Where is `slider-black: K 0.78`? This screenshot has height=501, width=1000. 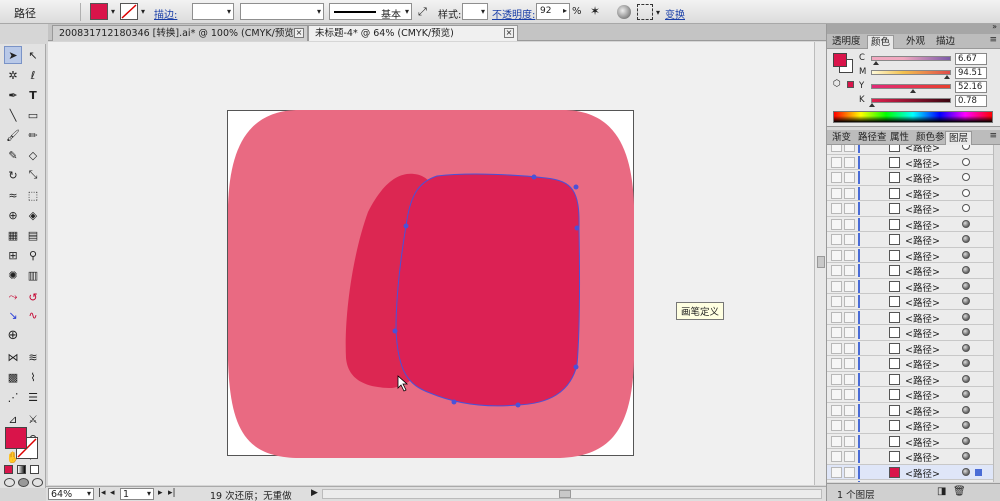 slider-black: K 0.78 is located at coordinates (929, 101).